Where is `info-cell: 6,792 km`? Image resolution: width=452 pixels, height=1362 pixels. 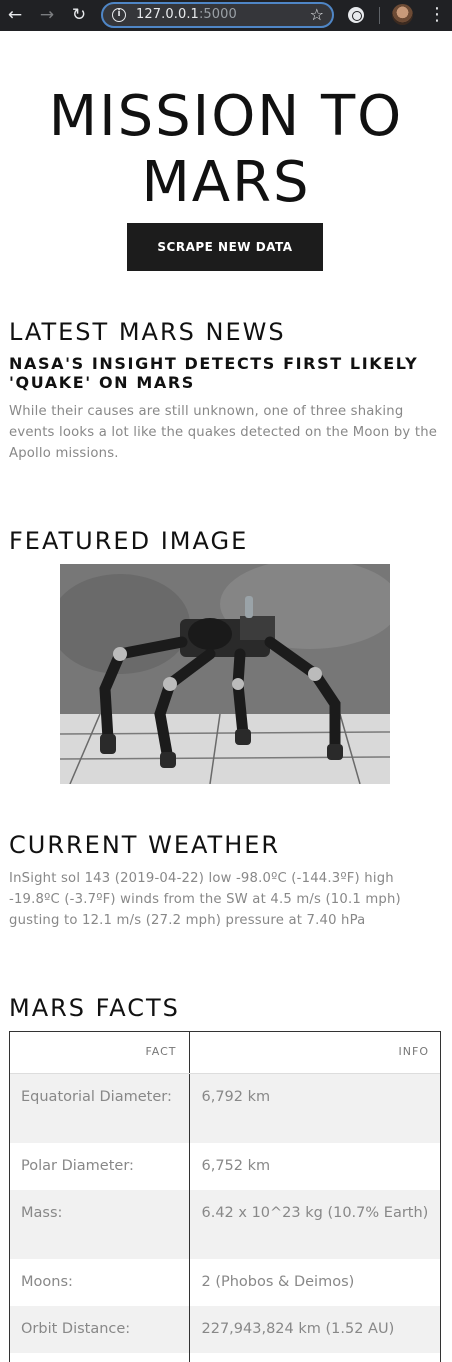 info-cell: 6,792 km is located at coordinates (315, 1108).